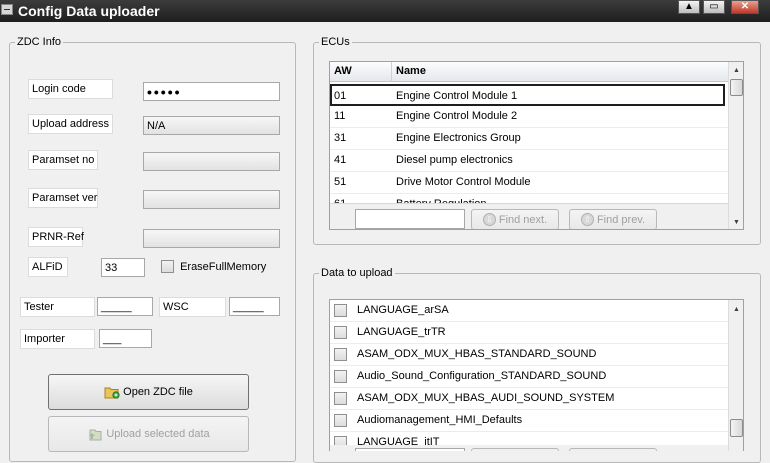 This screenshot has width=770, height=463. Describe the element at coordinates (340, 116) in the screenshot. I see `ecu-aw: 11` at that location.